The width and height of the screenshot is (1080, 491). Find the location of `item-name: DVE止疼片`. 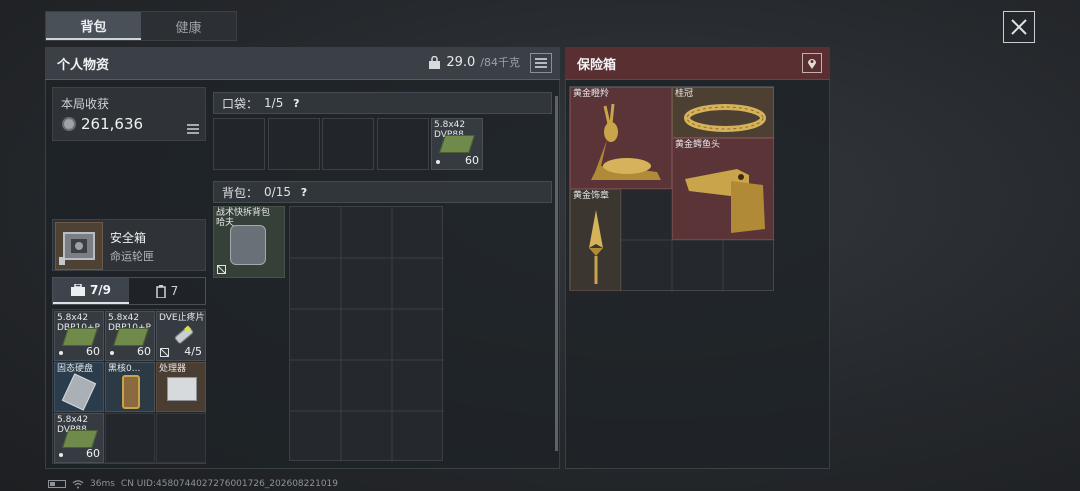

item-name: DVE止疼片 is located at coordinates (182, 318).